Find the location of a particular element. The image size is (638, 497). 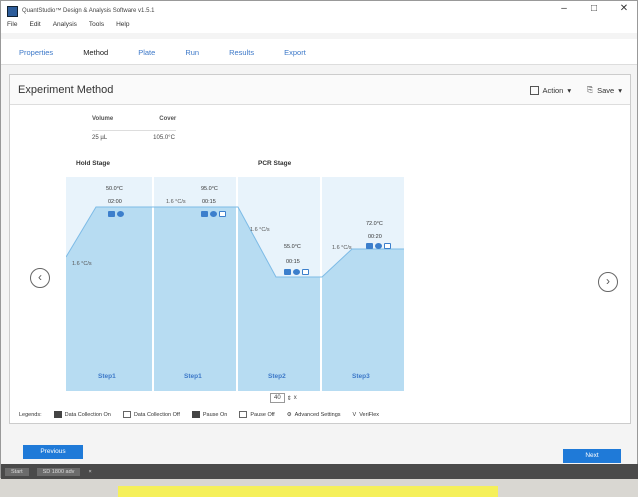

menu-bar: File Edit Analysis Tools Help is located at coordinates (319, 27).